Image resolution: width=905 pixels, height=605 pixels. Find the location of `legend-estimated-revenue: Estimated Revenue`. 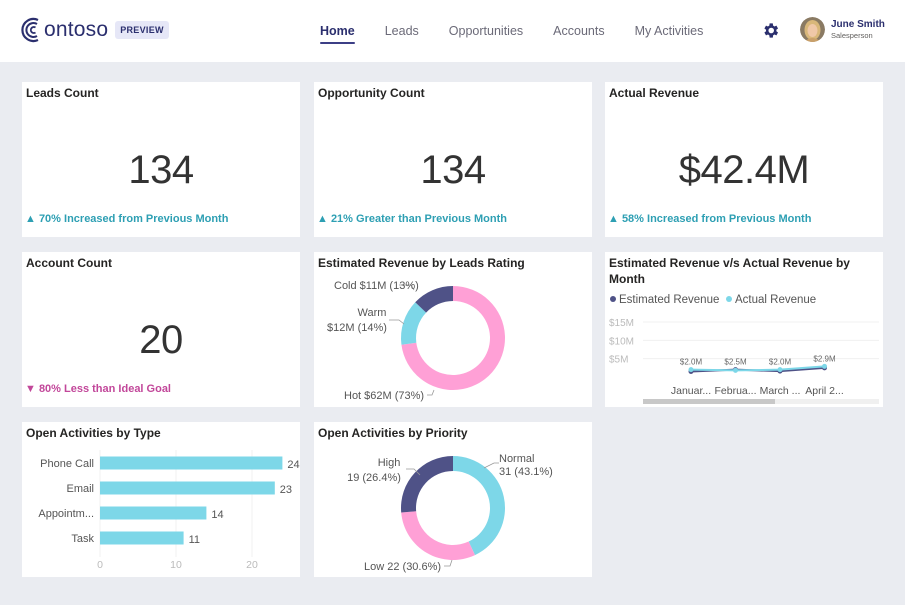

legend-estimated-revenue: Estimated Revenue is located at coordinates (669, 300).